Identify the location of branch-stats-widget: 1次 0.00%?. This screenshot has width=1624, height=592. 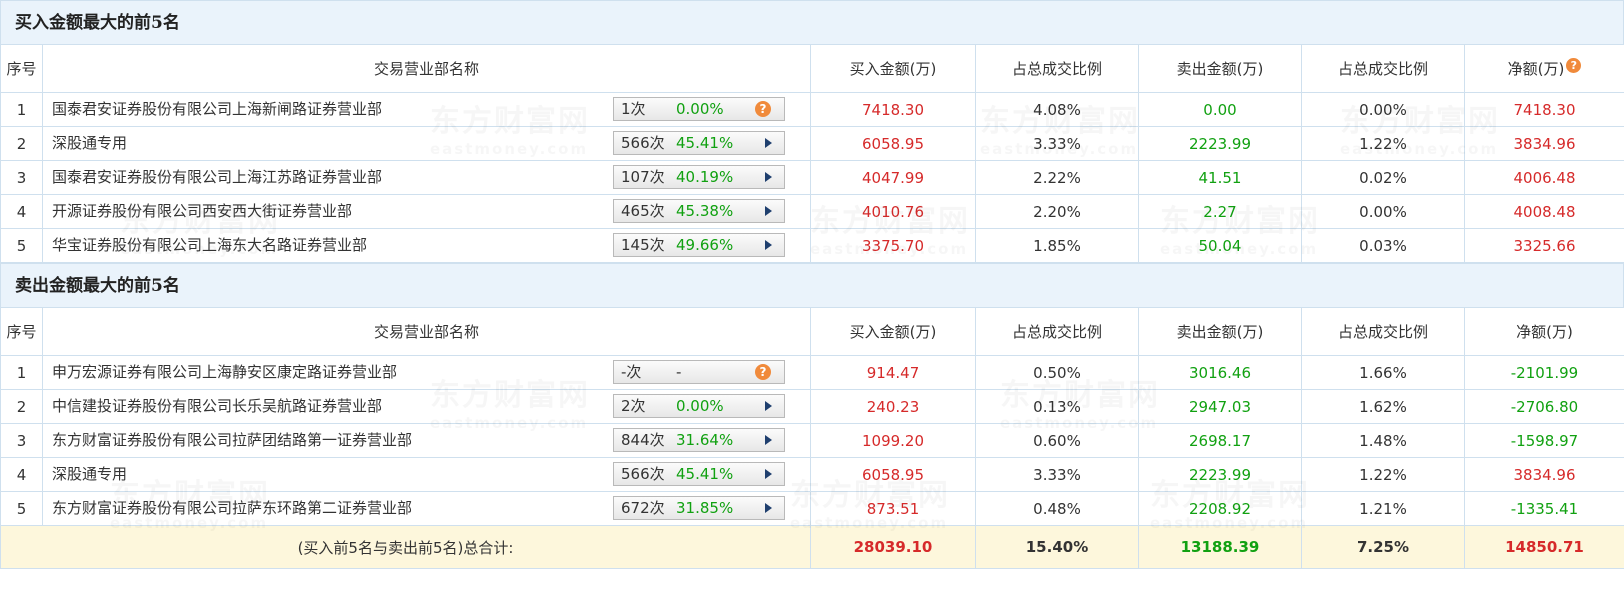
(699, 109).